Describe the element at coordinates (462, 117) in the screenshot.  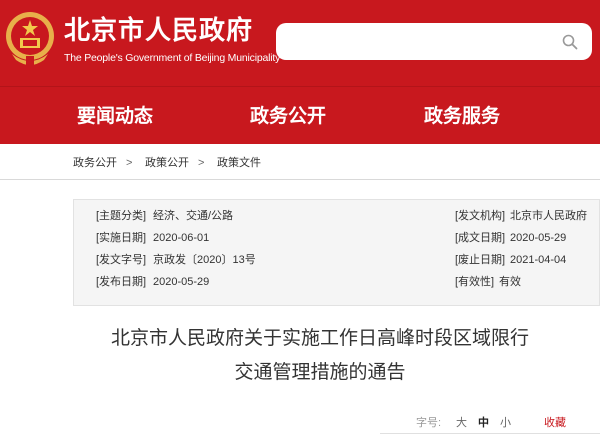
I see `nav-item-government-services: 政务服务` at that location.